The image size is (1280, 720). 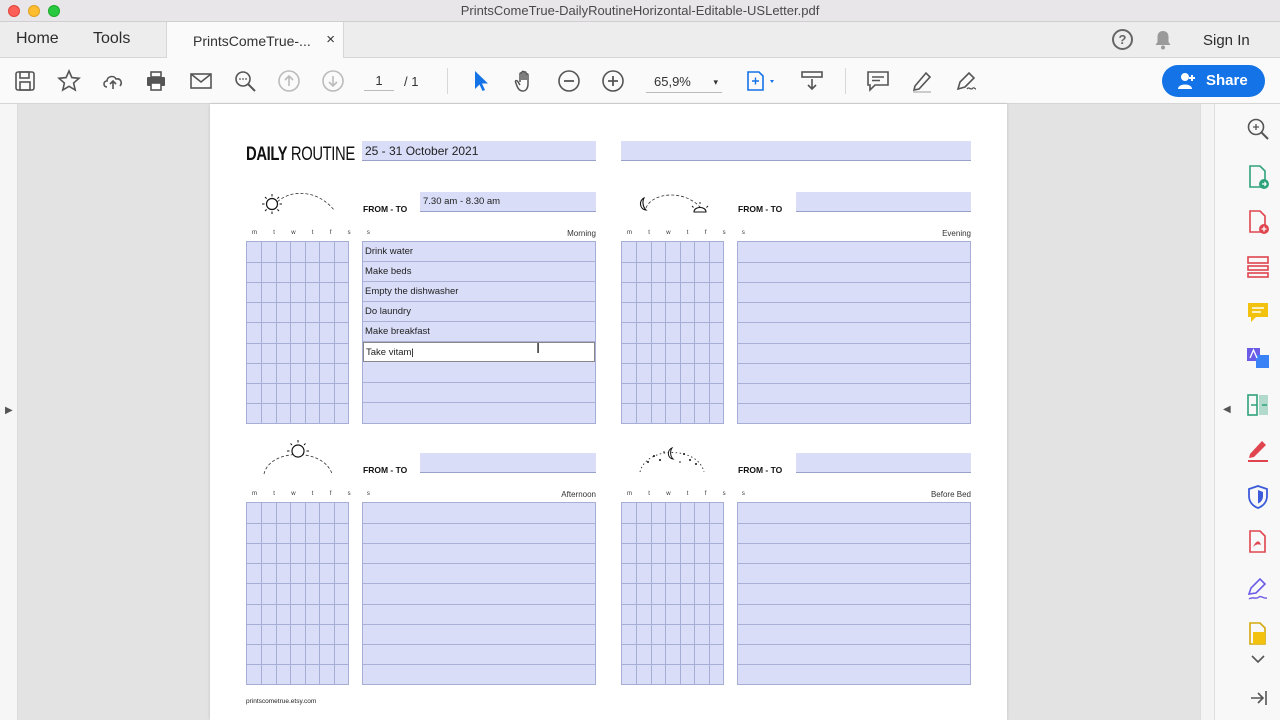 I want to click on highlight-pen-icon, so click(x=922, y=81).